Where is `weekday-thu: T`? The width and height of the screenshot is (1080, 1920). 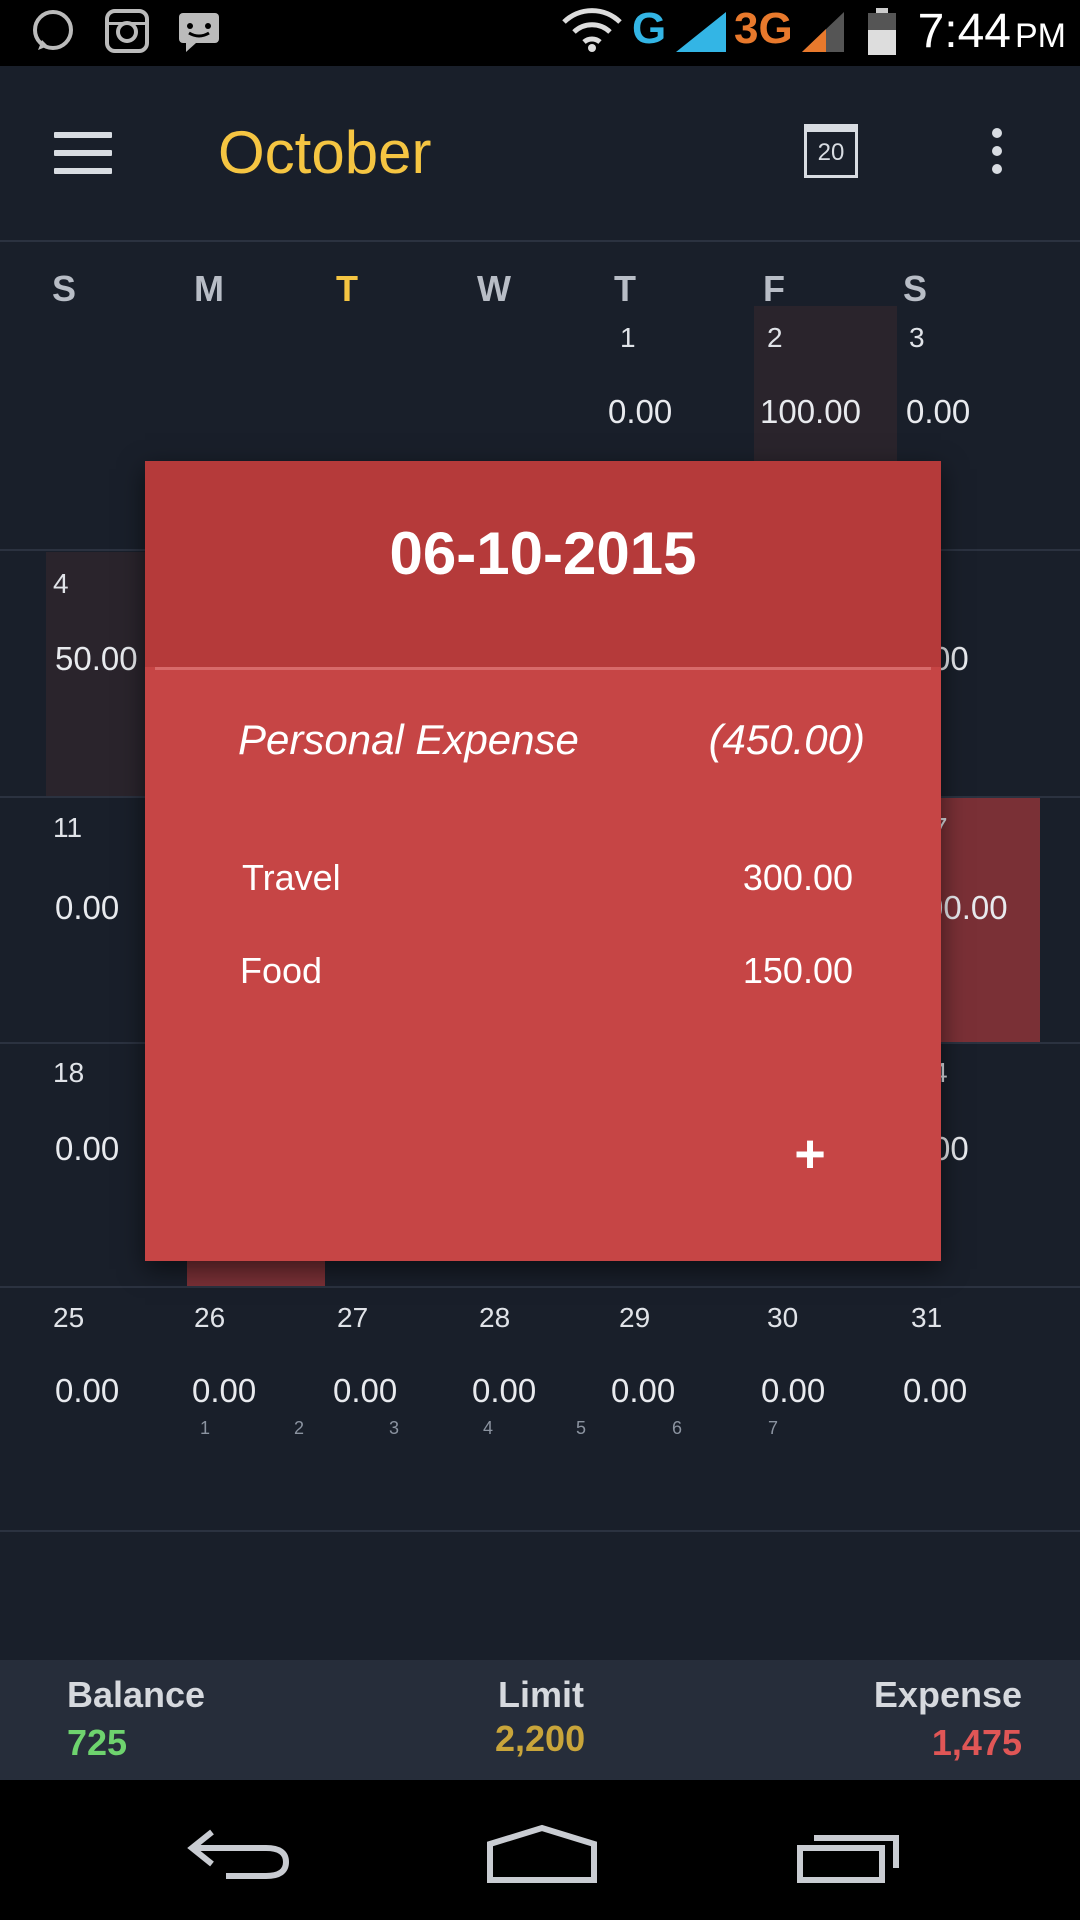 weekday-thu: T is located at coordinates (625, 288).